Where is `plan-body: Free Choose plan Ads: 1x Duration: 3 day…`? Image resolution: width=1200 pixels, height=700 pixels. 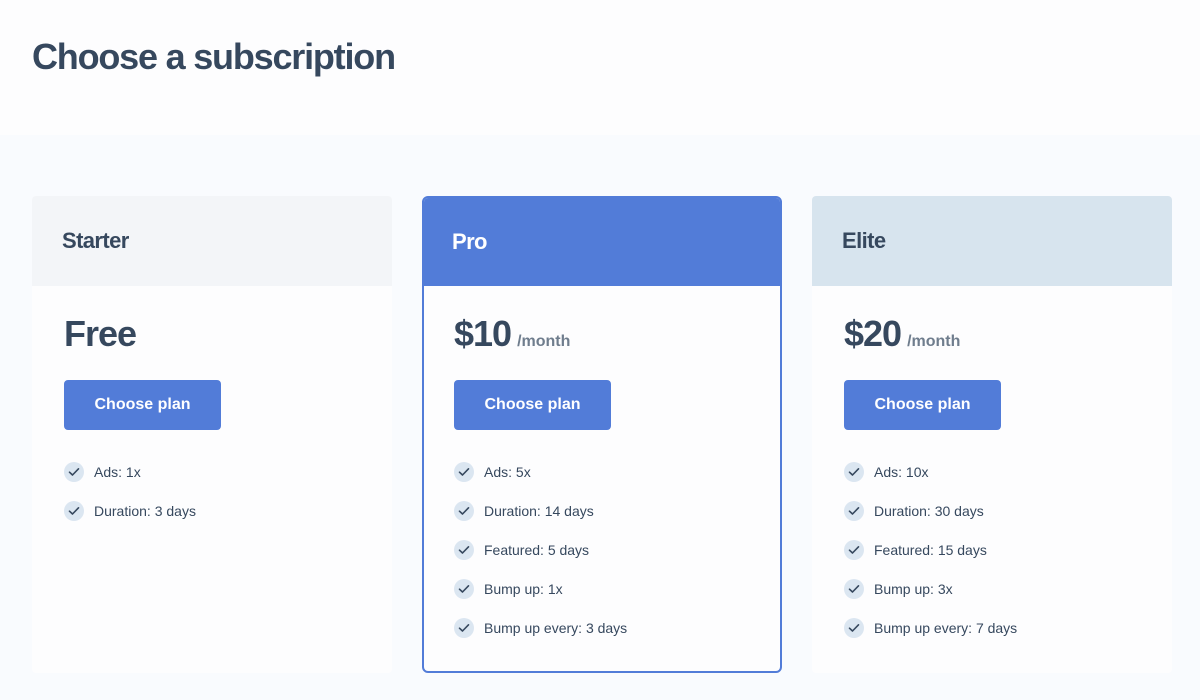 plan-body: Free Choose plan Ads: 1x Duration: 3 day… is located at coordinates (212, 408).